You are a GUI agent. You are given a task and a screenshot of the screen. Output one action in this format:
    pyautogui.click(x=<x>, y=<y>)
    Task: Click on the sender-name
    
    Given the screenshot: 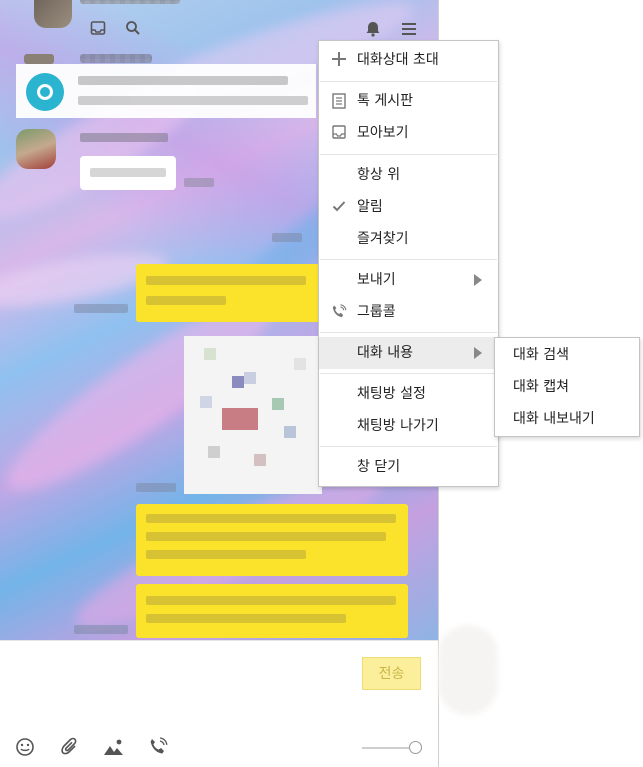 What is the action you would take?
    pyautogui.click(x=124, y=137)
    